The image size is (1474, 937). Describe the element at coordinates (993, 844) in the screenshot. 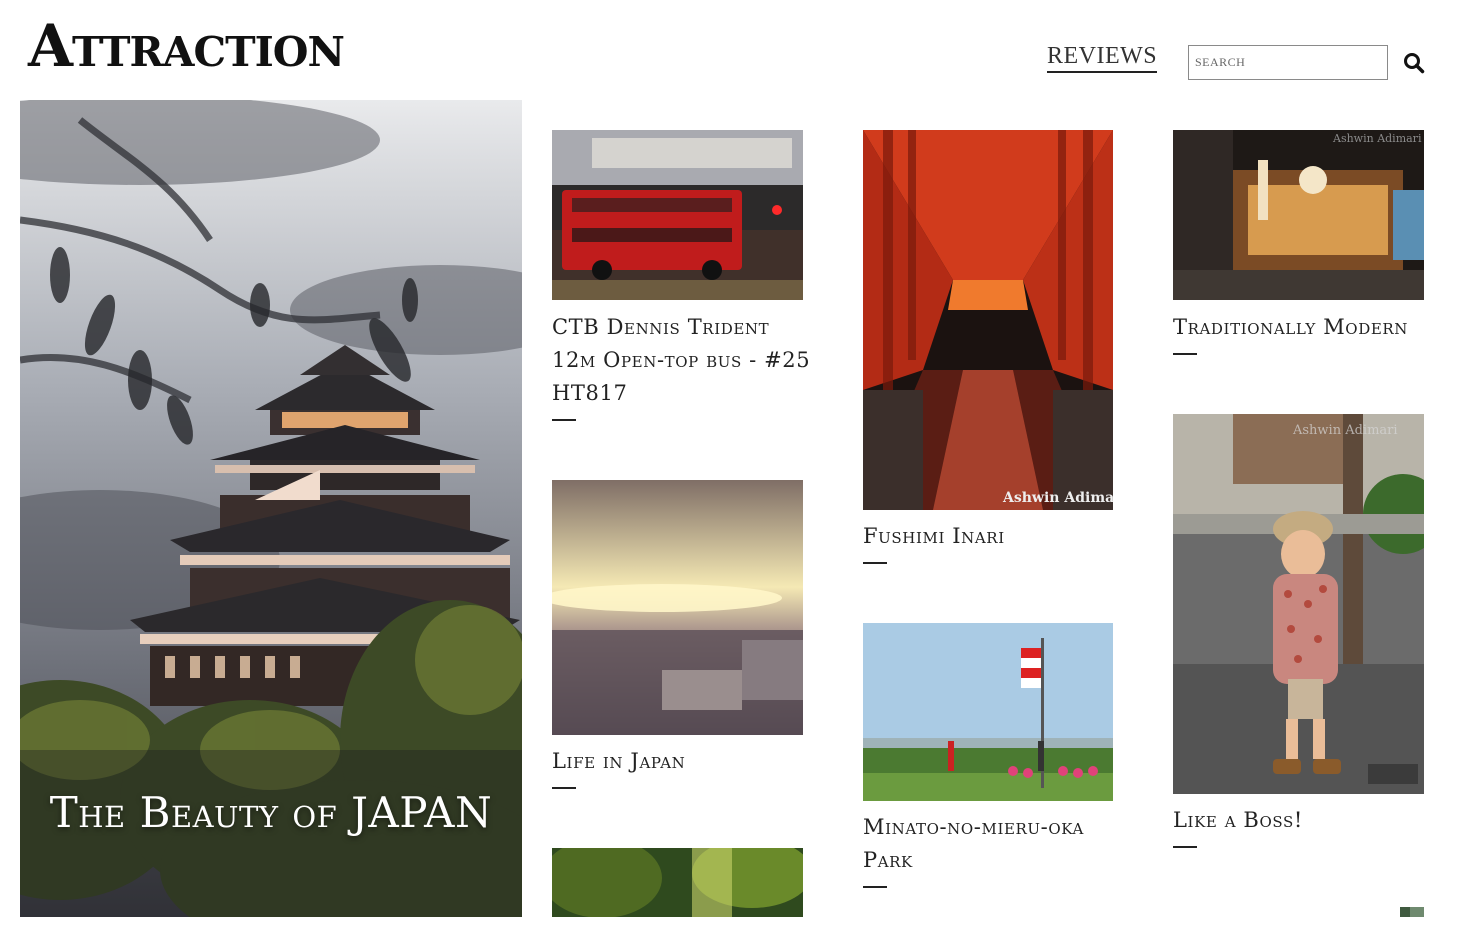

I see `card-title-minato: Minato-no-mieru-oka Park` at that location.